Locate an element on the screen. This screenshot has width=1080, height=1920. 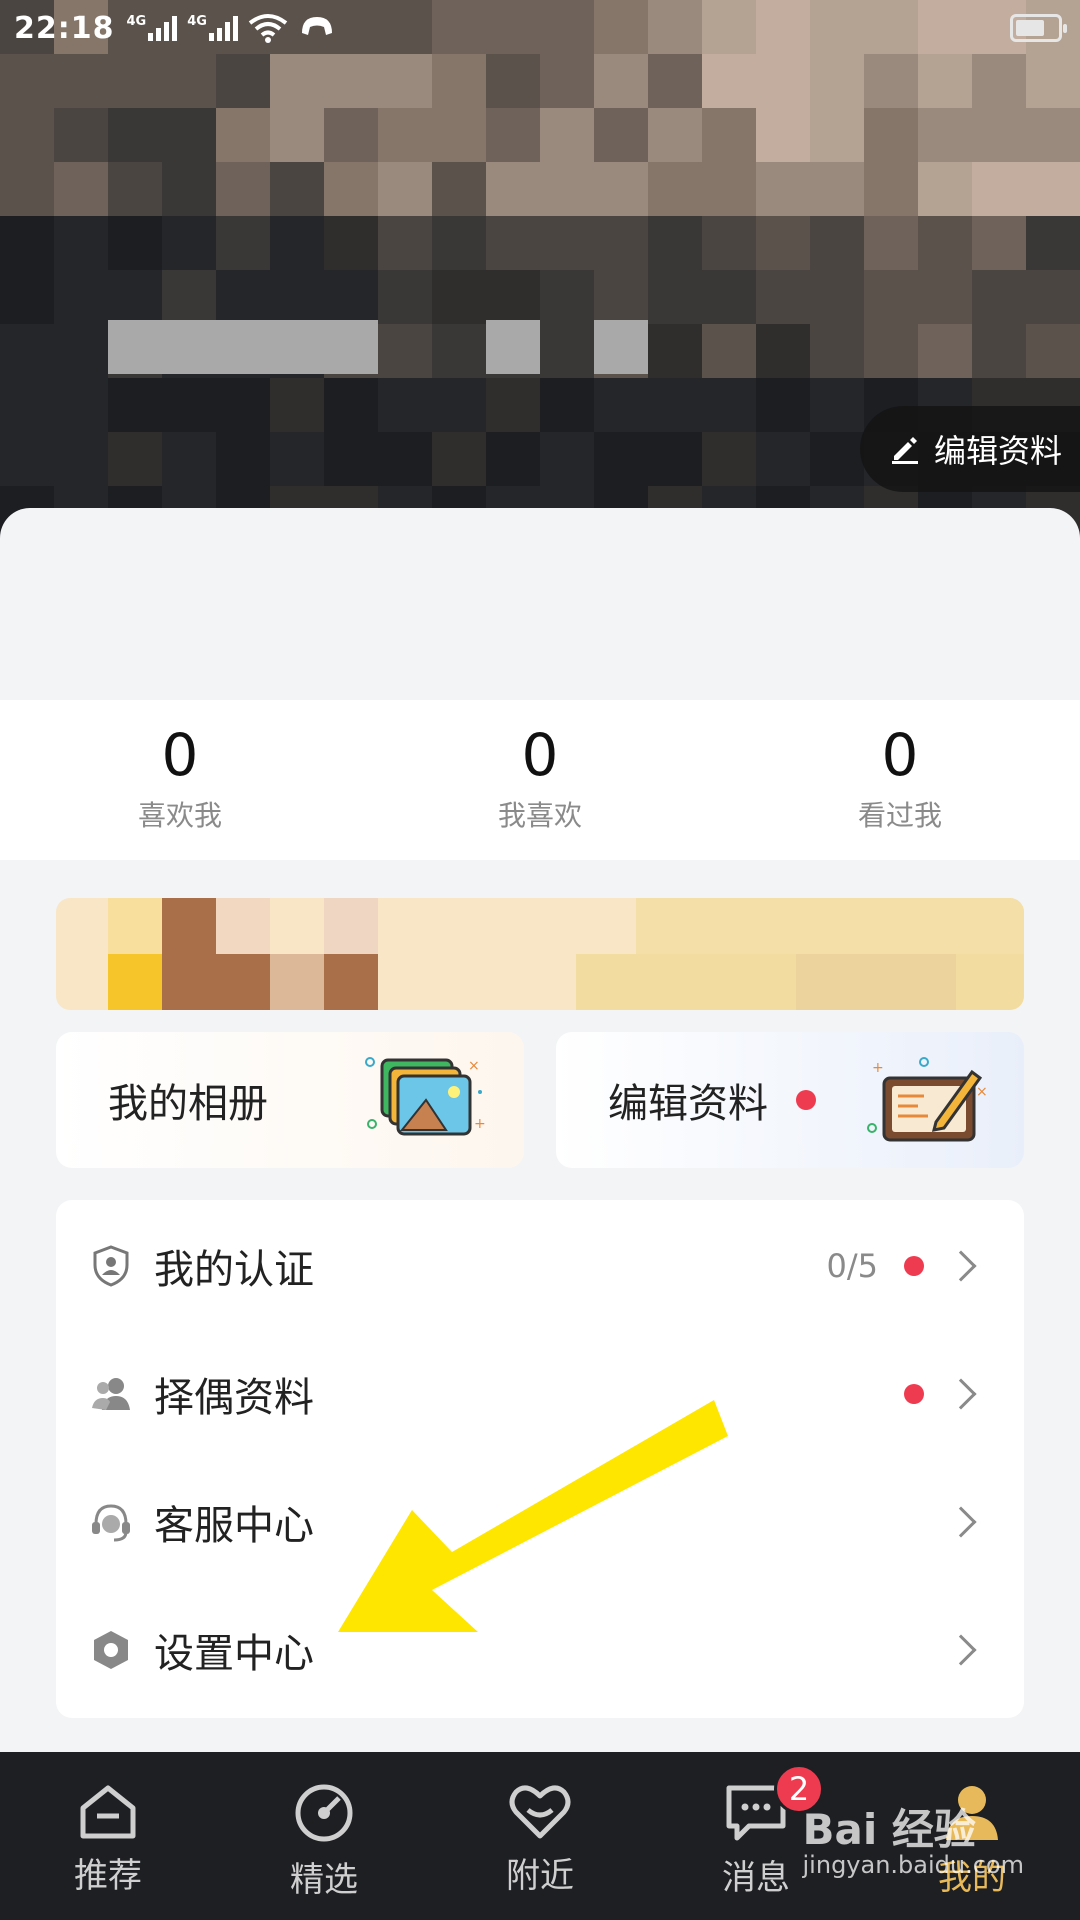
menu-item-right: 0/5 is located at coordinates (901, 1266).